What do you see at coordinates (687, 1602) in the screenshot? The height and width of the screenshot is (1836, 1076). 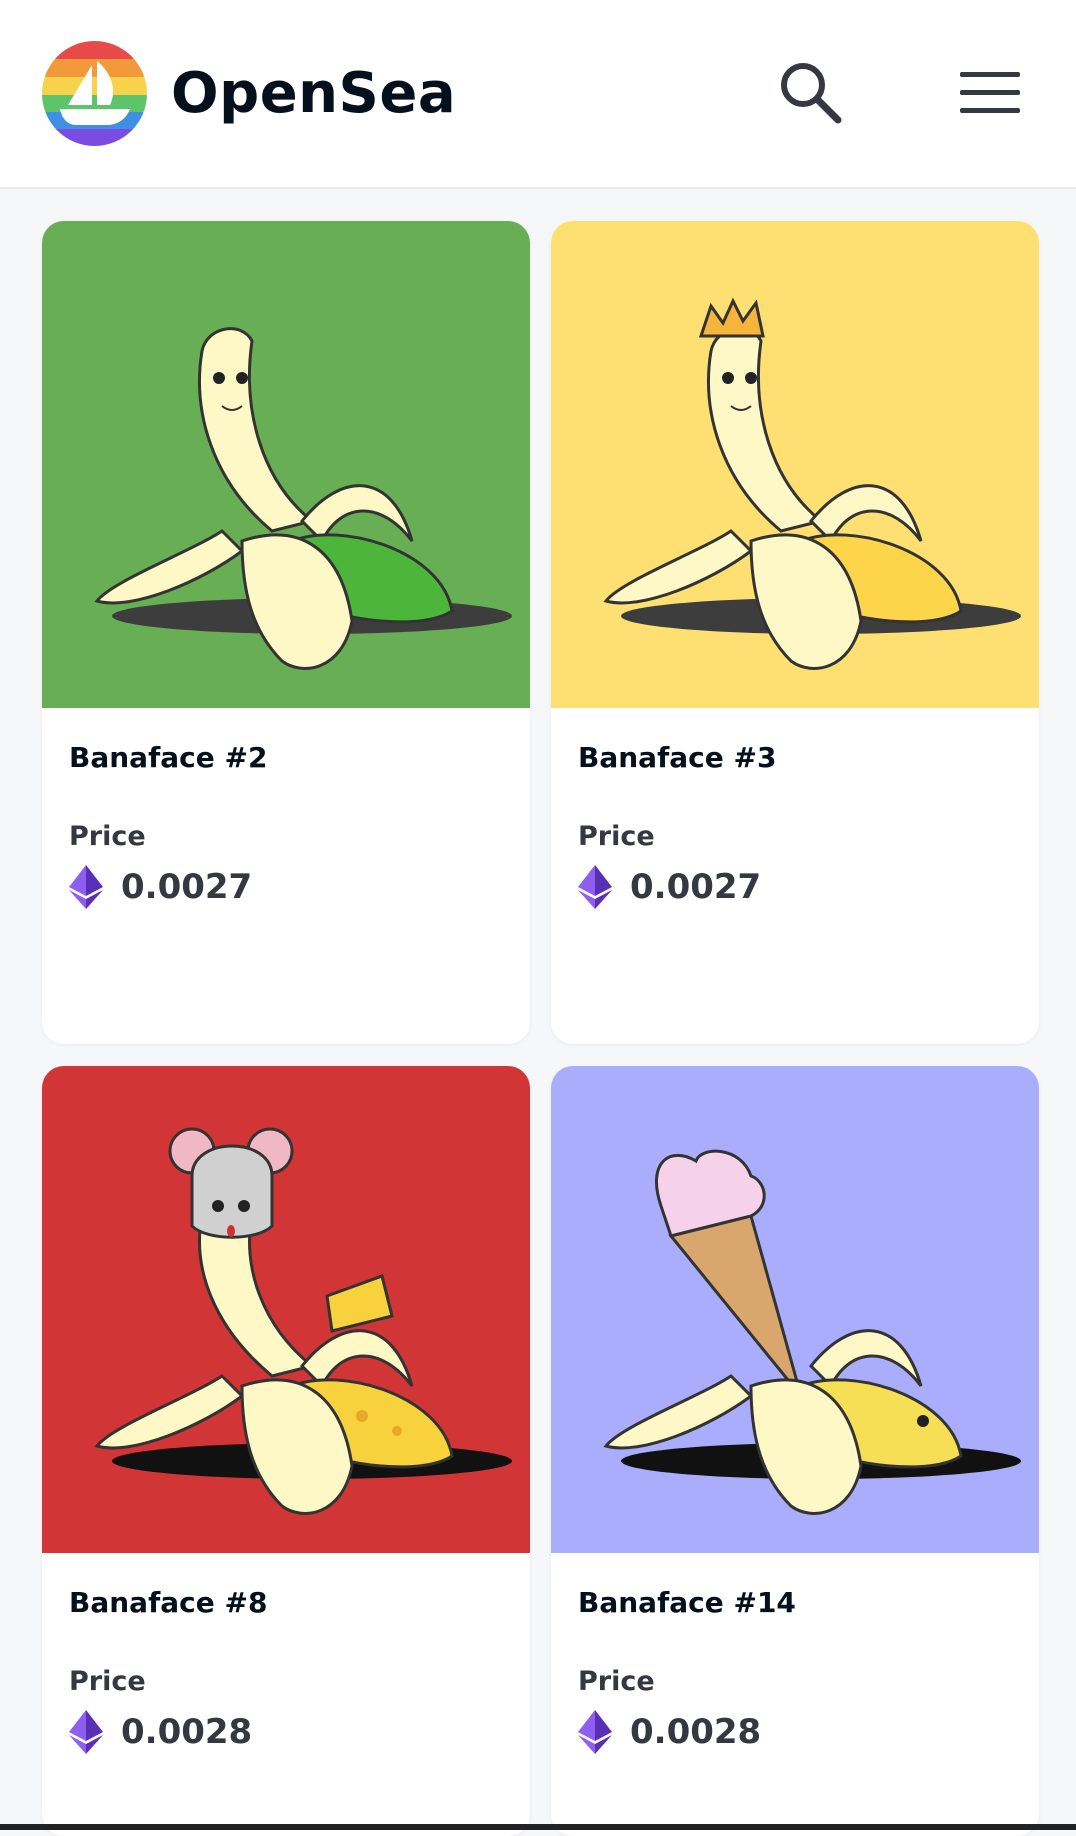 I see `nft-name: Banaface #14` at bounding box center [687, 1602].